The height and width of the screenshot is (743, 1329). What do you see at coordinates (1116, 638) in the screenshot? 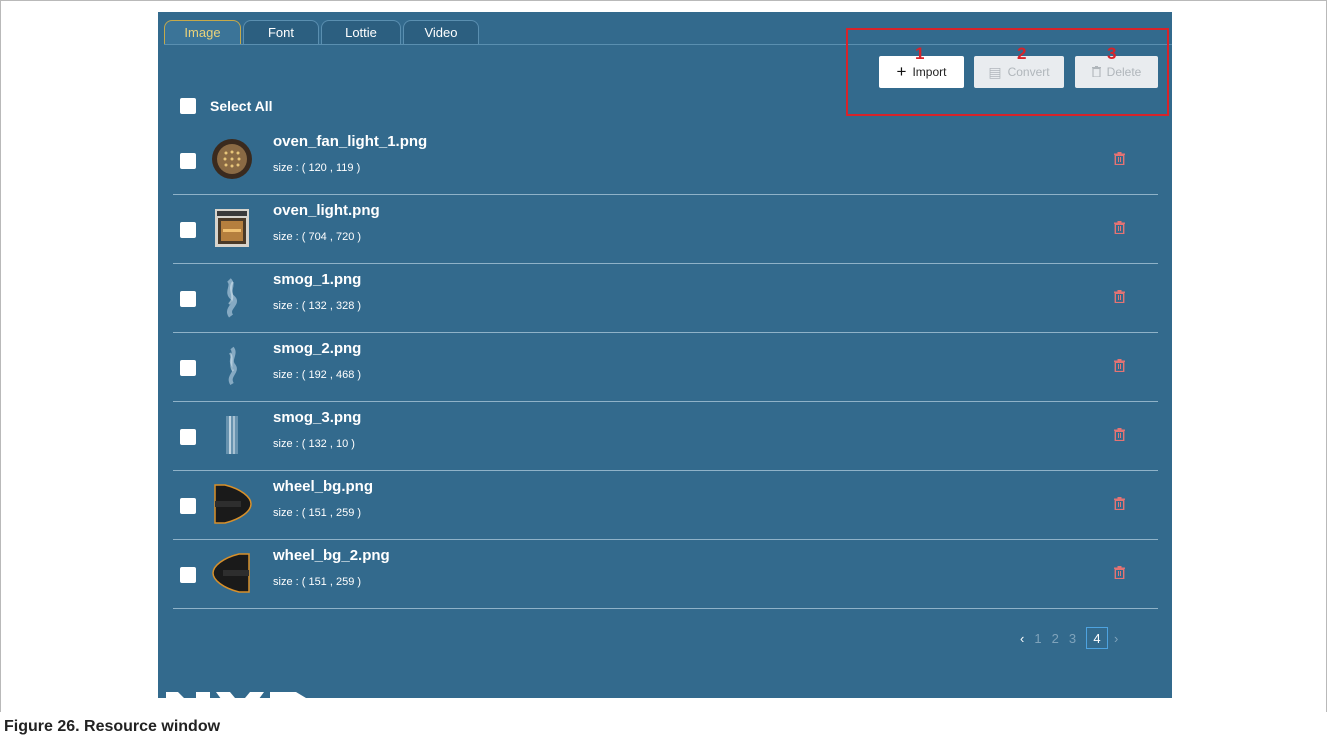
I see `next-page-icon: ›` at bounding box center [1116, 638].